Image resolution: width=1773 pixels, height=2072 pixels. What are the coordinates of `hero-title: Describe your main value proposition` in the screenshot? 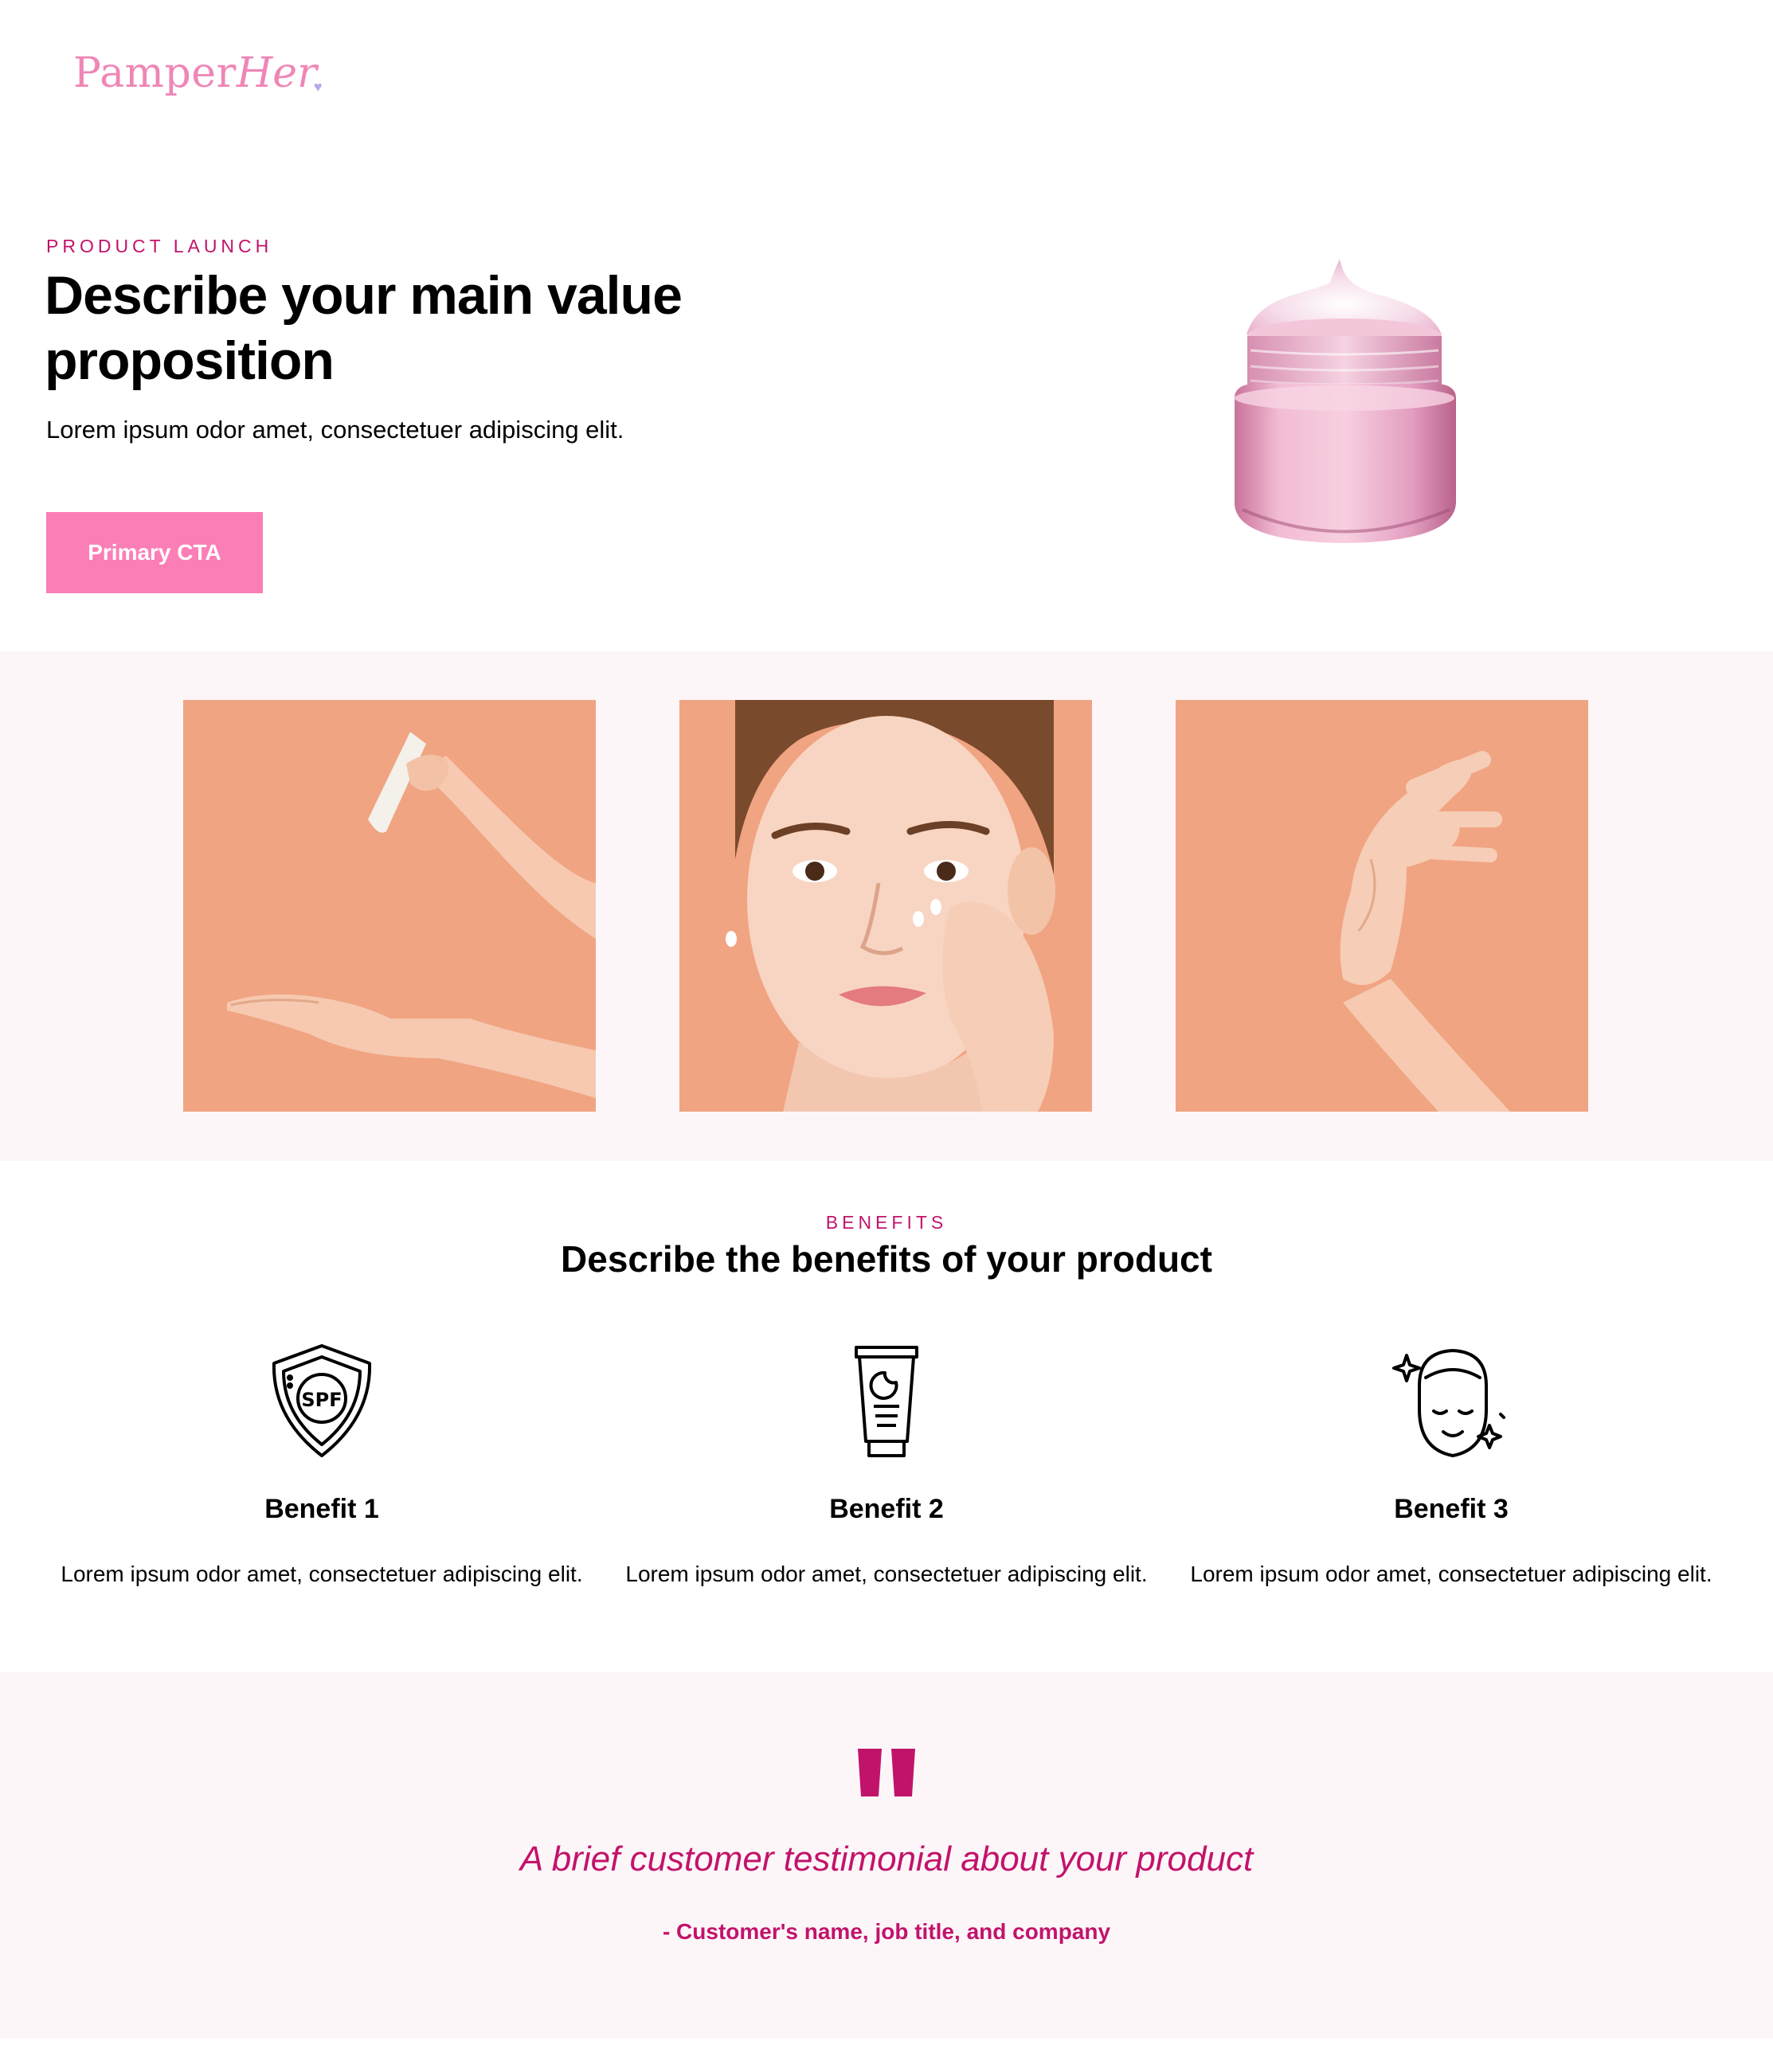 It's located at (364, 328).